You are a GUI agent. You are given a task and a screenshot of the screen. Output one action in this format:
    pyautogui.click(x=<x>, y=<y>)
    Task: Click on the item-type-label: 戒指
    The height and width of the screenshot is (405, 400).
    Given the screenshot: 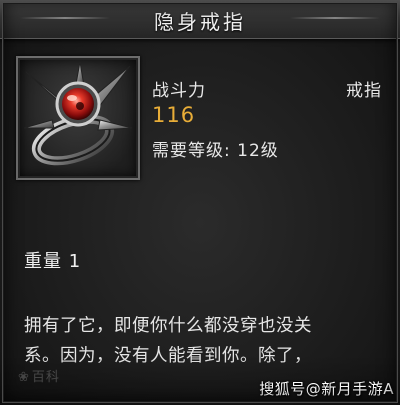 What is the action you would take?
    pyautogui.click(x=364, y=91)
    